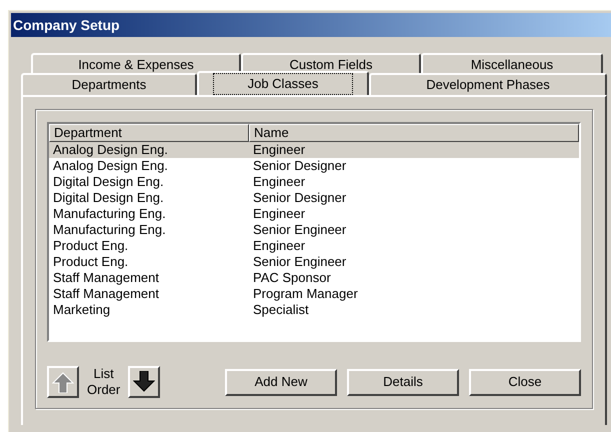 This screenshot has width=611, height=432. I want to click on table-cell-text: Program Manager, so click(305, 294).